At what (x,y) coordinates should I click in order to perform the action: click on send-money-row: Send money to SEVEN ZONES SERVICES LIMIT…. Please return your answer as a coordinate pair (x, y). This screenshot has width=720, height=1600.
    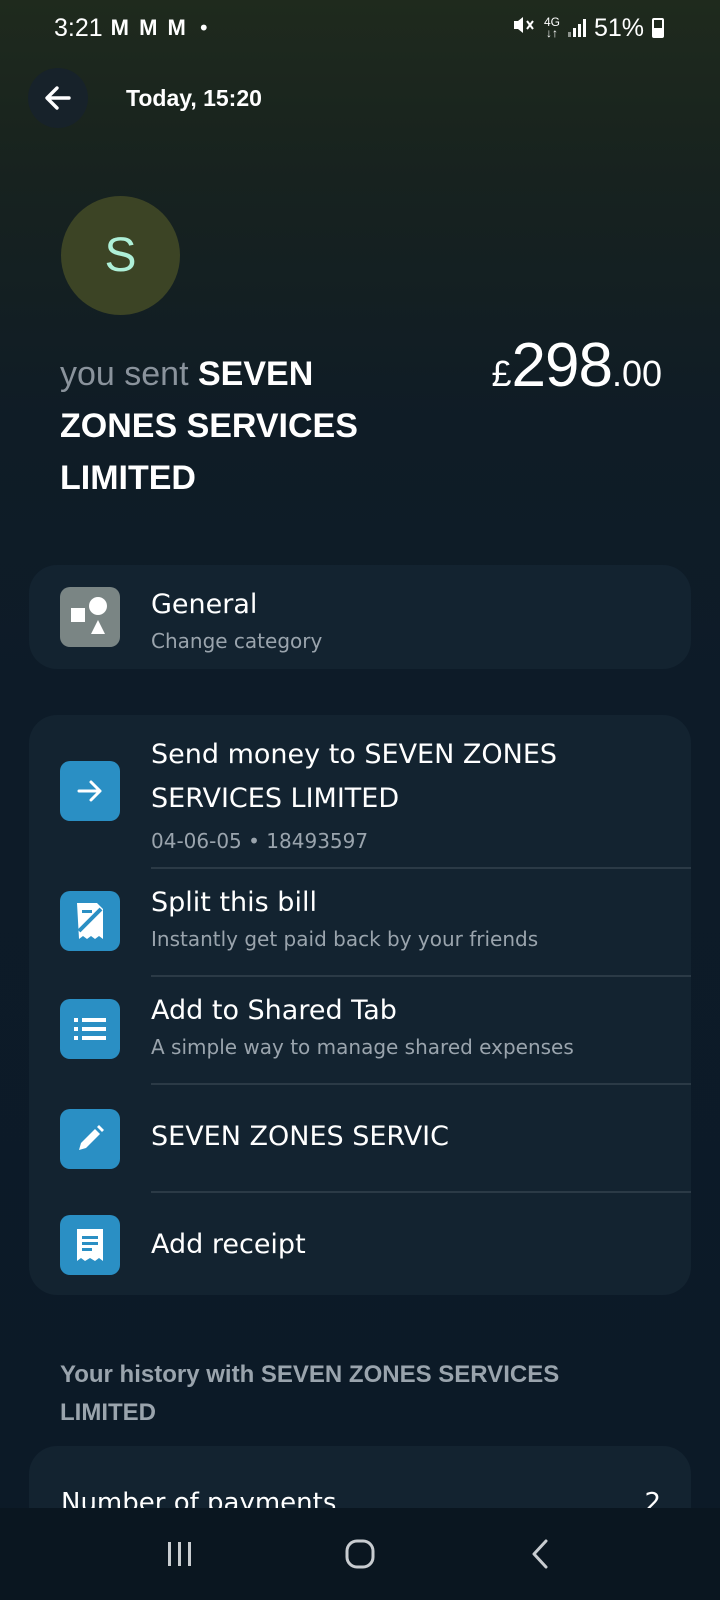
    Looking at the image, I should click on (360, 791).